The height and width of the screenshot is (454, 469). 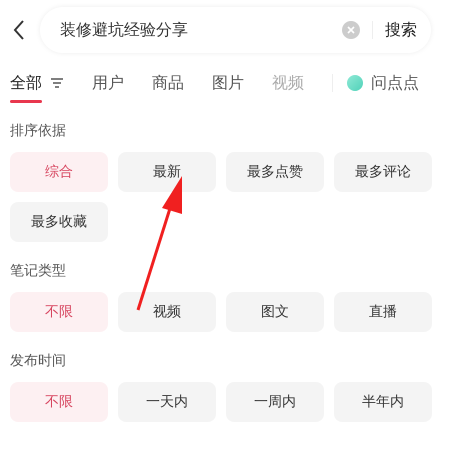 I want to click on option-chip: 半年内, so click(x=383, y=402).